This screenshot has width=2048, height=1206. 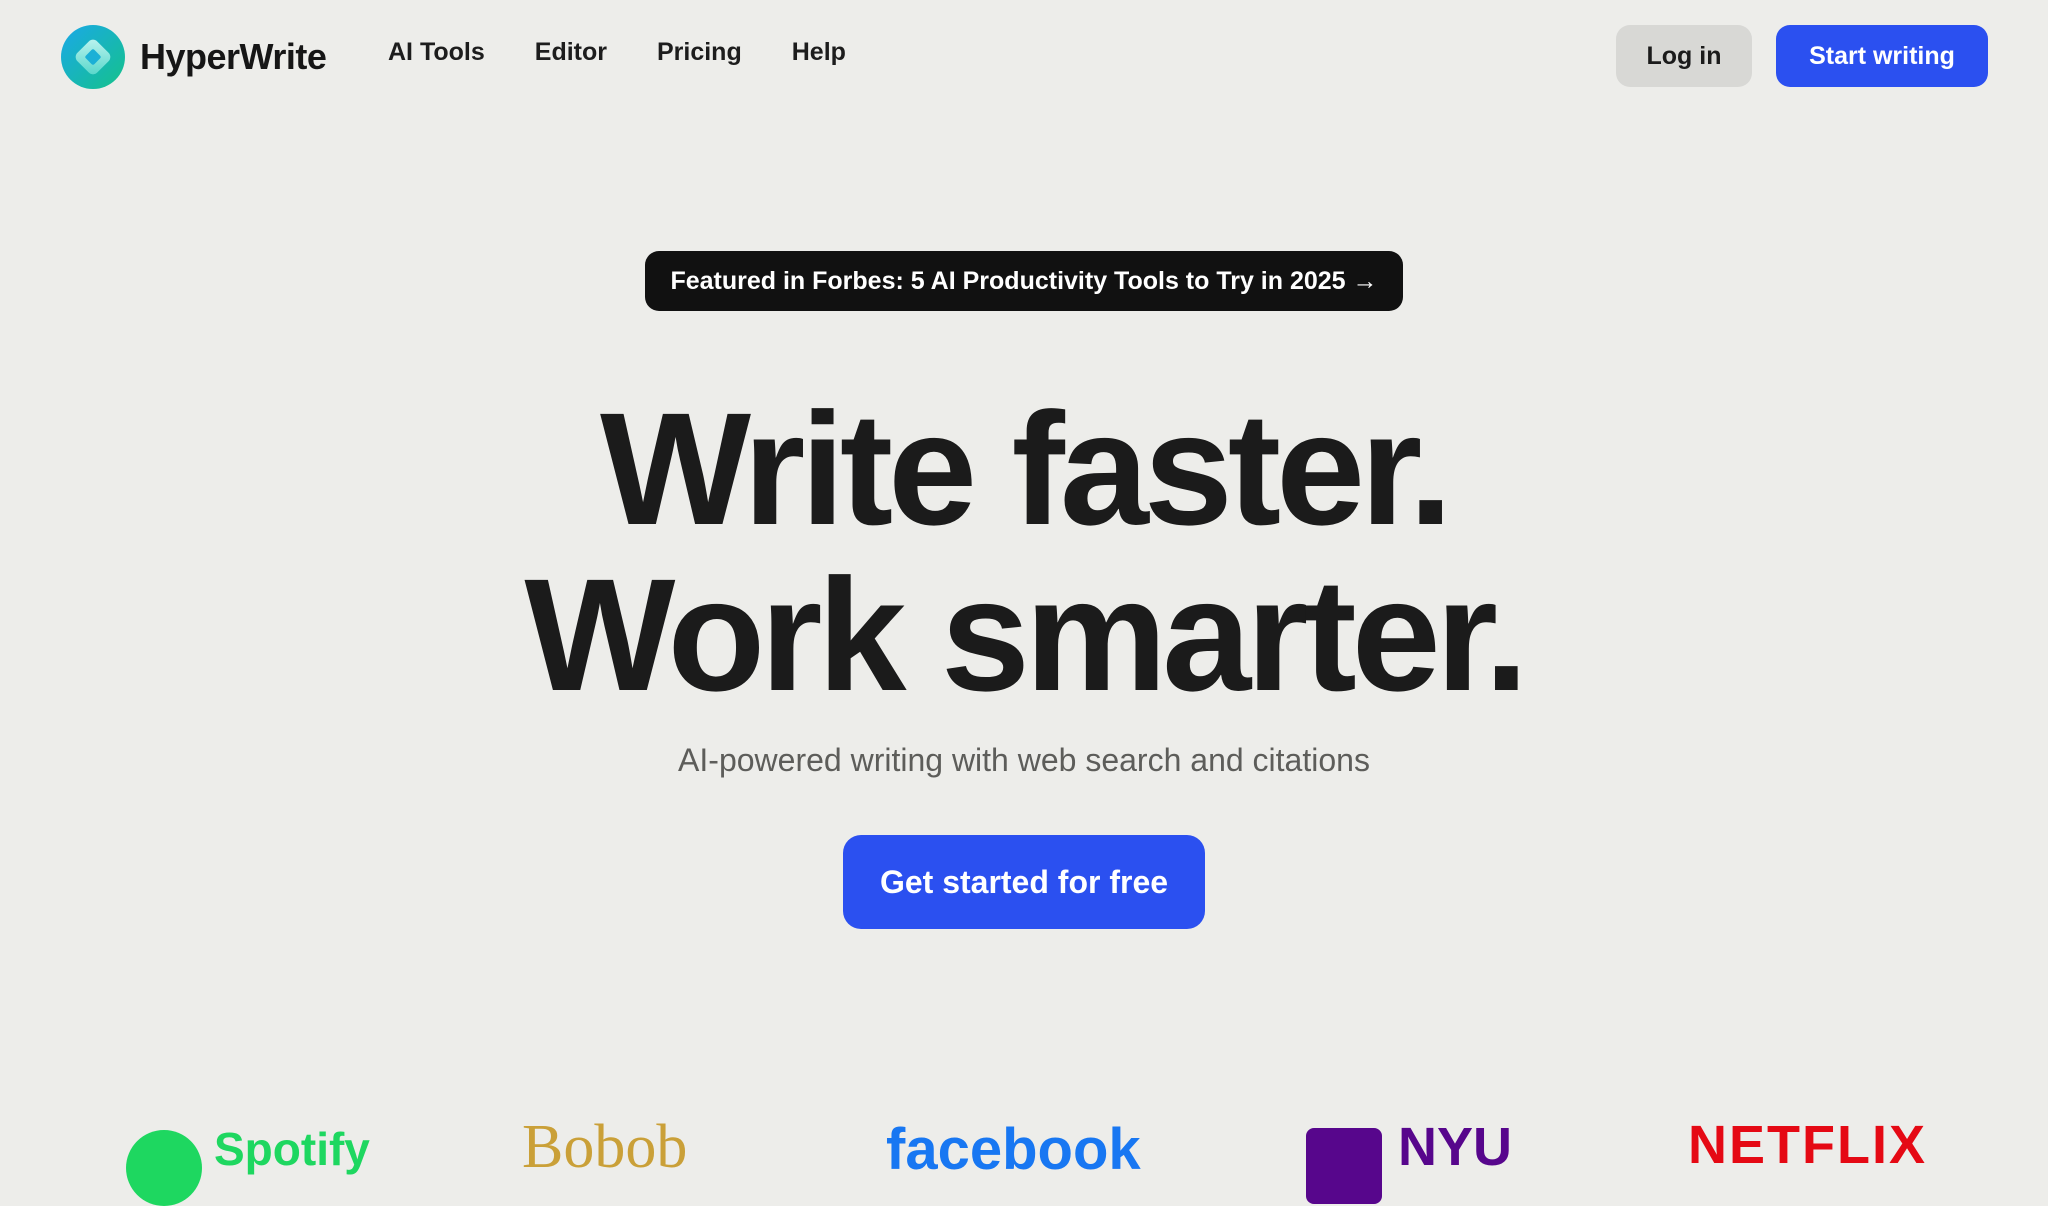 I want to click on nav-editor: Editor, so click(x=571, y=52).